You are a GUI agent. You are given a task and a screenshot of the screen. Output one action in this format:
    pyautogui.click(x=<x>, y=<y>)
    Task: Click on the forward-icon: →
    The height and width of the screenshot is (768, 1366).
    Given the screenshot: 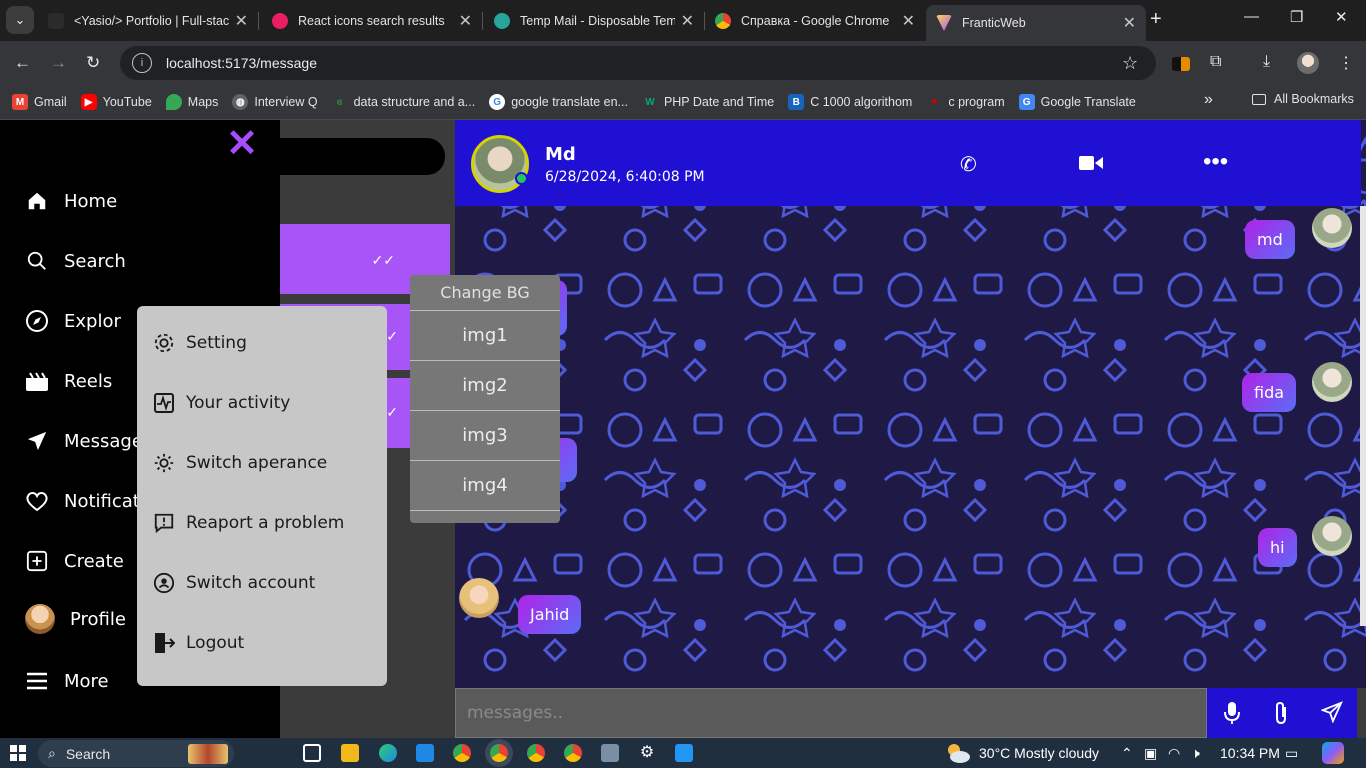 What is the action you would take?
    pyautogui.click(x=58, y=63)
    